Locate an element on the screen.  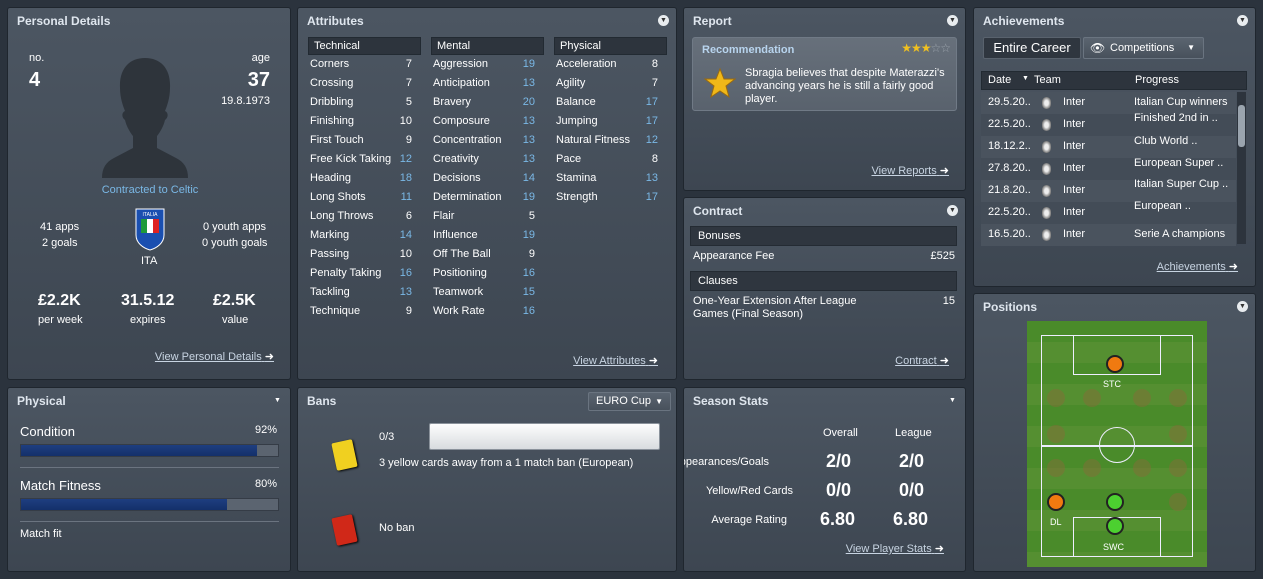
attribute-row: Passing 10 is located at coordinates (361, 254).